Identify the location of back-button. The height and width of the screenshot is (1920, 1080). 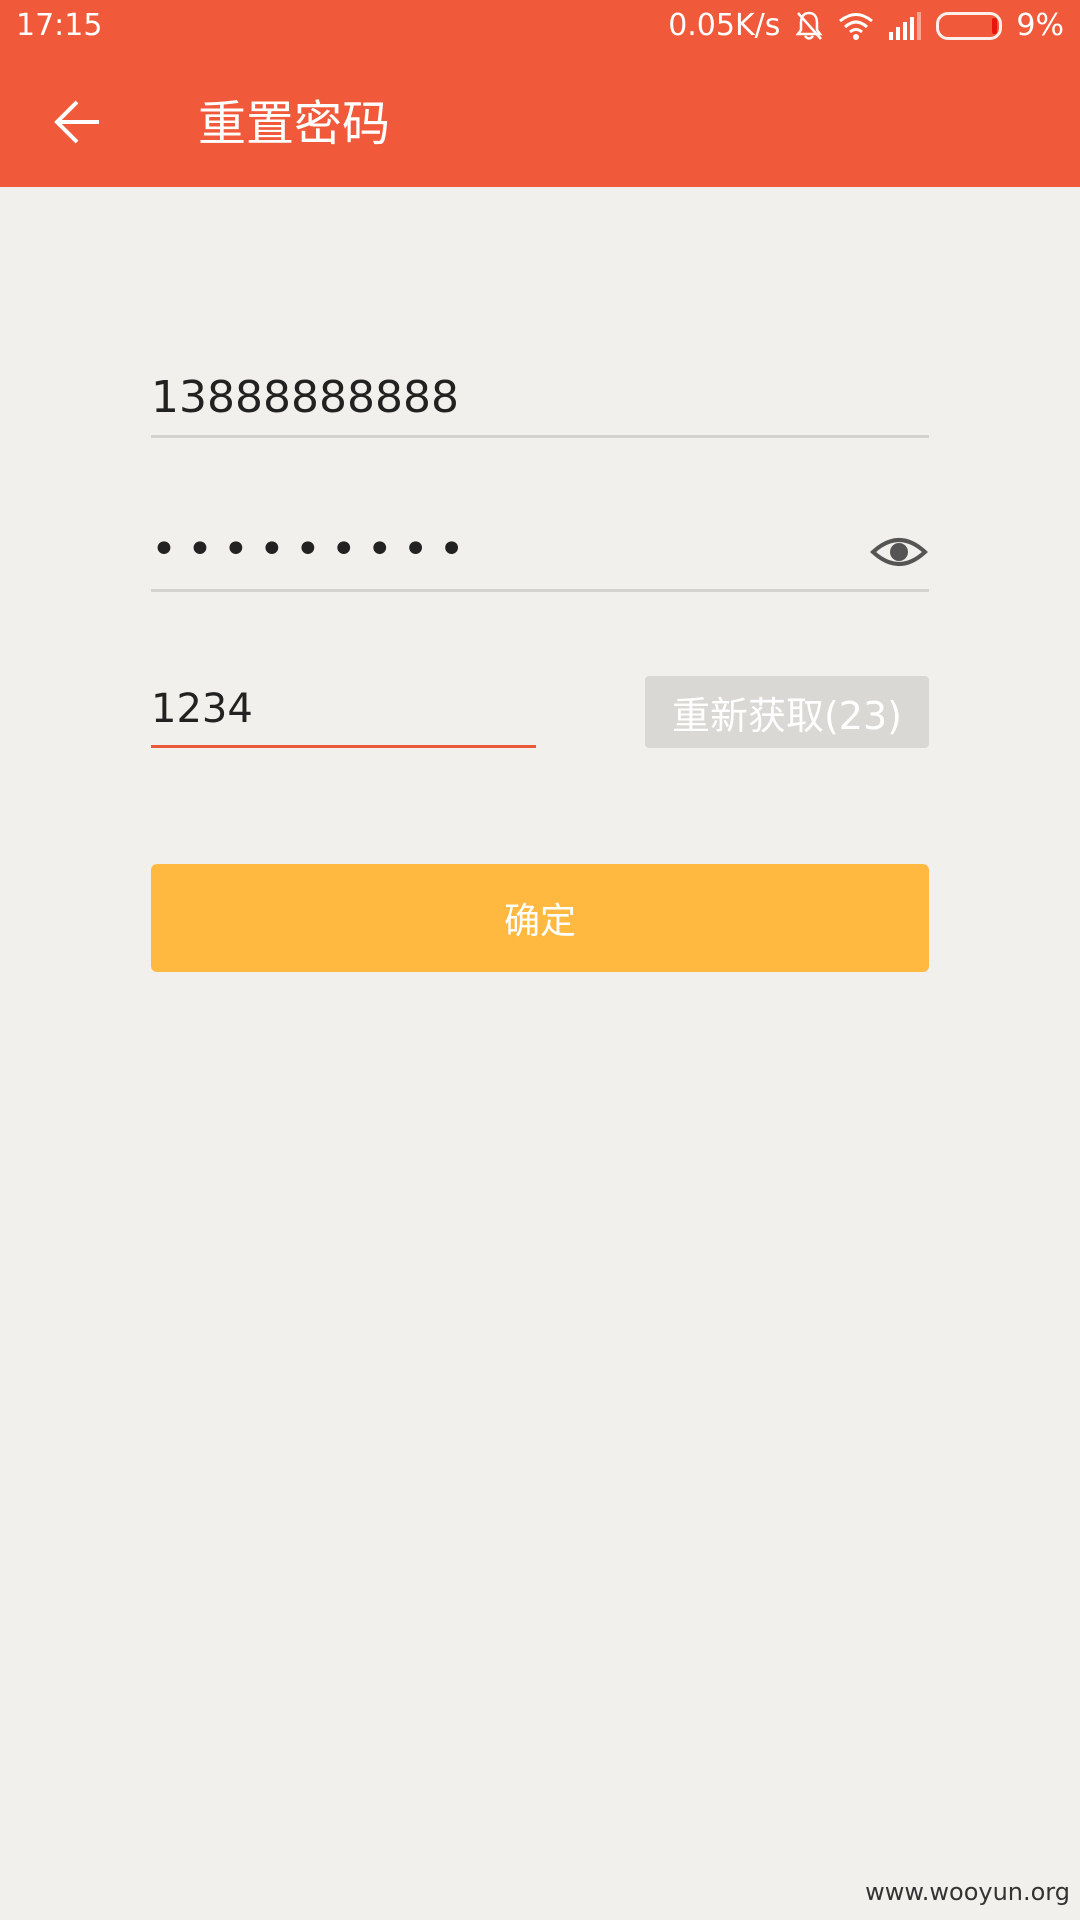
(78, 124).